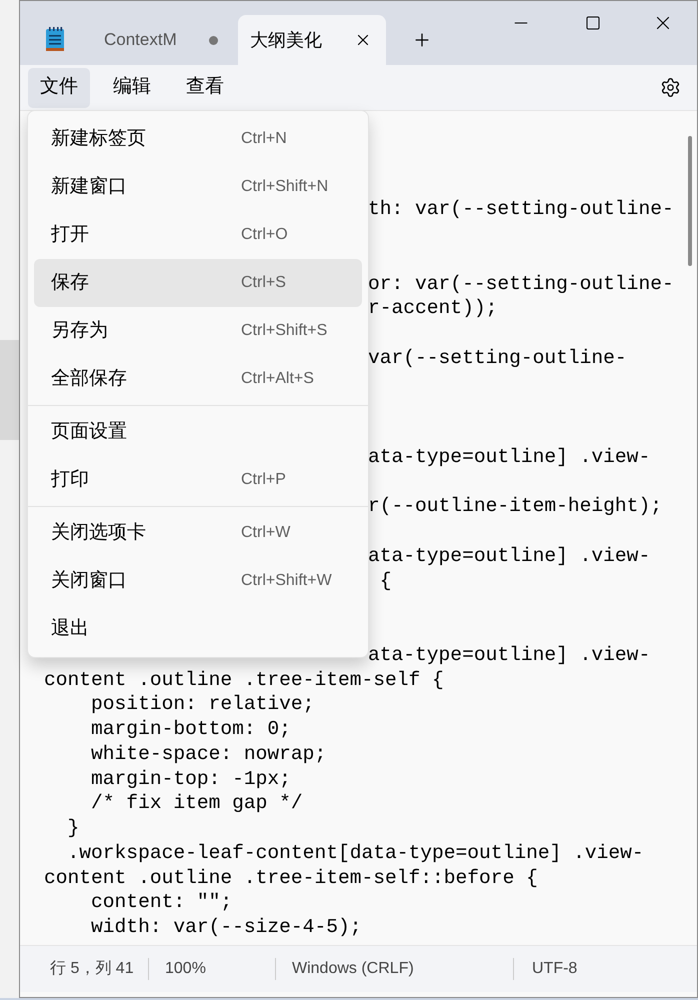 This screenshot has height=1000, width=698. I want to click on code-line: th: var(--setting-outline-, so click(521, 209).